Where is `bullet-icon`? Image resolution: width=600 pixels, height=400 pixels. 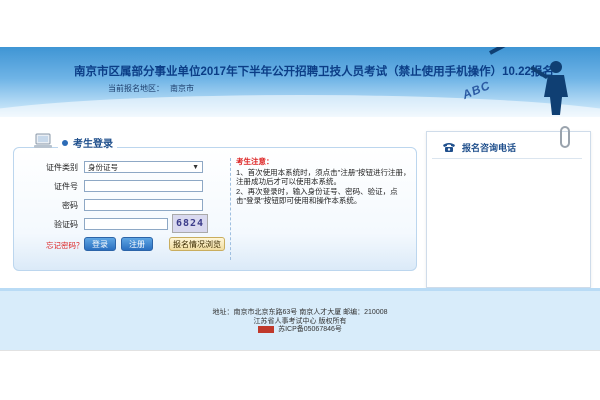
bullet-icon is located at coordinates (65, 142).